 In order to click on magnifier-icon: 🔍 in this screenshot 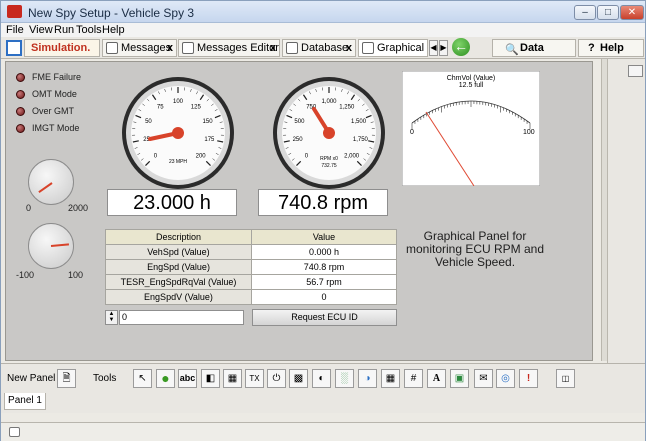, I will do `click(512, 50)`.